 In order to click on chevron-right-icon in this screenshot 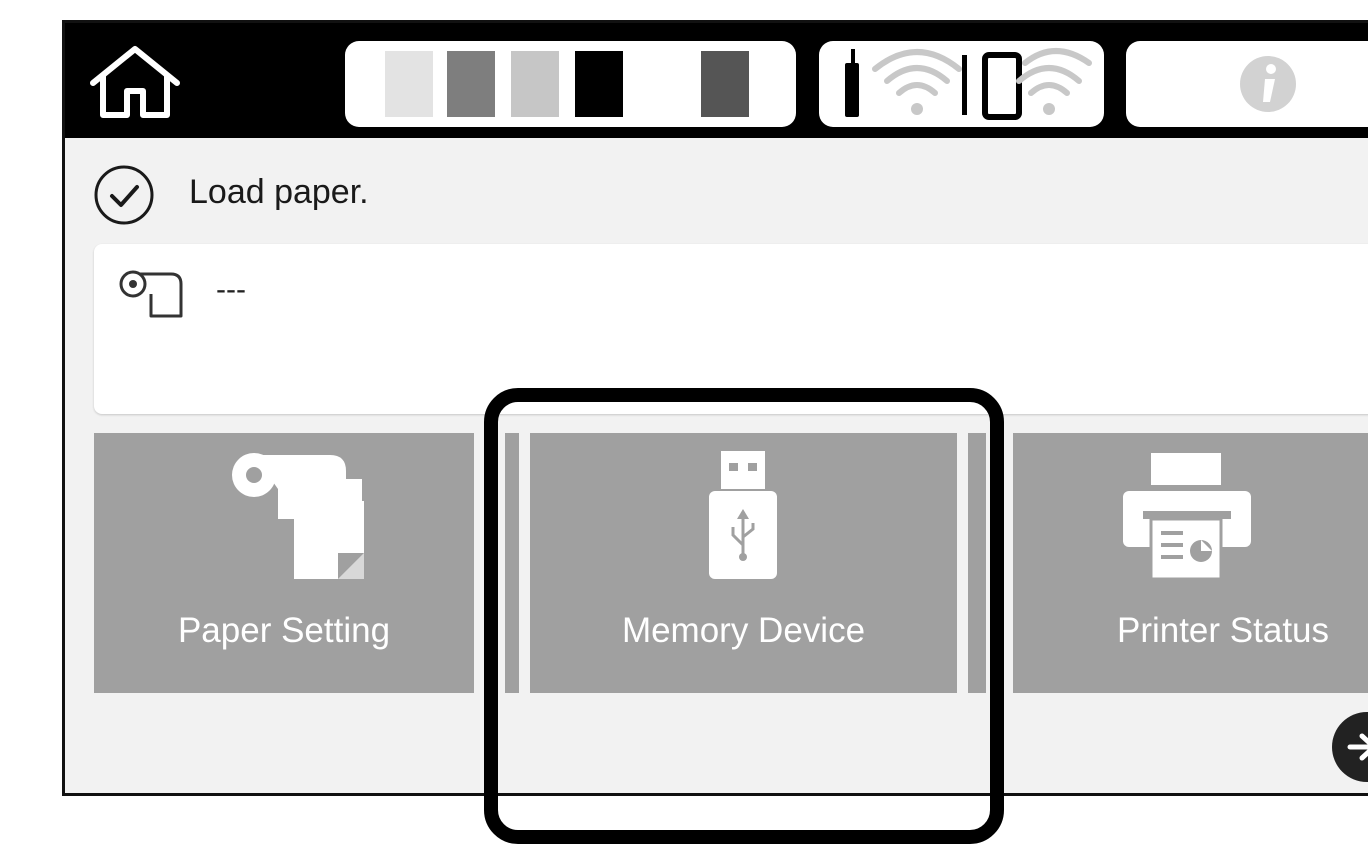, I will do `click(1357, 747)`.